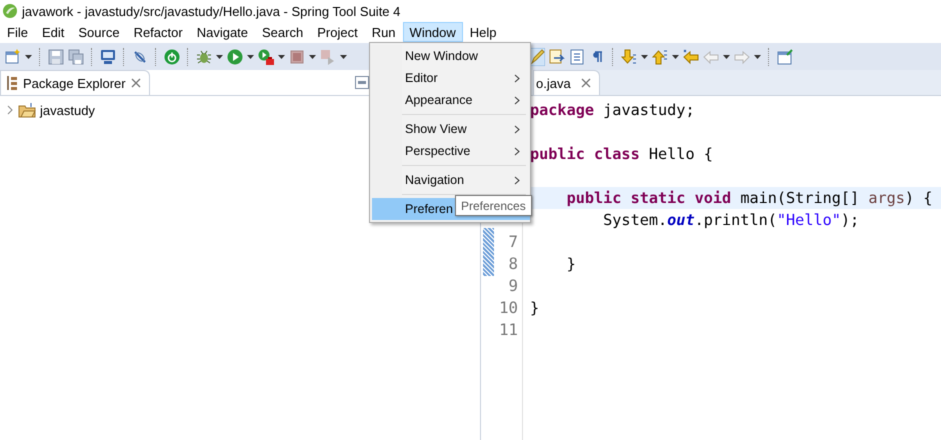 The height and width of the screenshot is (440, 941). Describe the element at coordinates (513, 285) in the screenshot. I see `line-number: 9` at that location.